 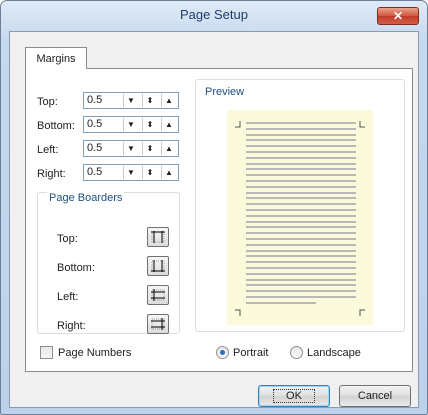 I want to click on border-right-label: Right:, so click(x=71, y=326).